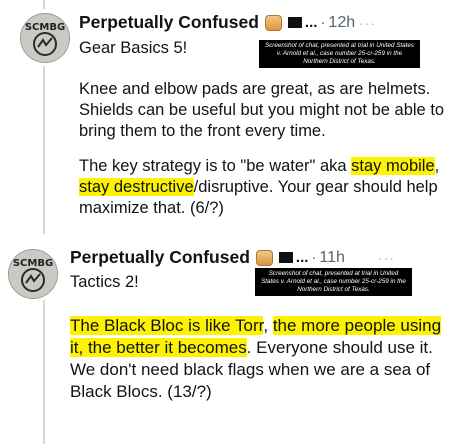 Image resolution: width=455 pixels, height=444 pixels. Describe the element at coordinates (44, 150) in the screenshot. I see `thread-line-connector` at that location.